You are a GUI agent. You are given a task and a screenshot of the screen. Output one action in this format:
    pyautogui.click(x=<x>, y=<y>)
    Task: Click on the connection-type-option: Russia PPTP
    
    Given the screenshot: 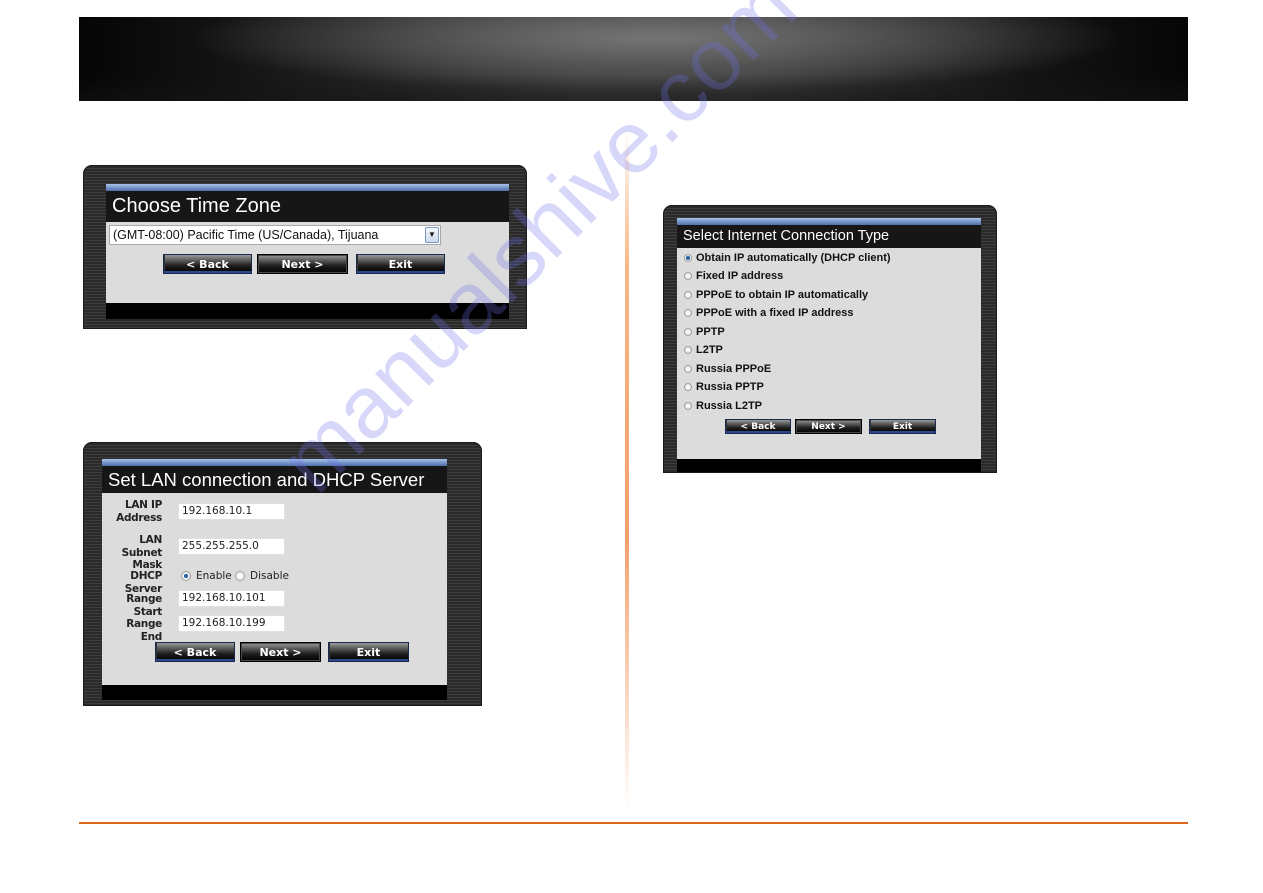 What is the action you would take?
    pyautogui.click(x=724, y=387)
    